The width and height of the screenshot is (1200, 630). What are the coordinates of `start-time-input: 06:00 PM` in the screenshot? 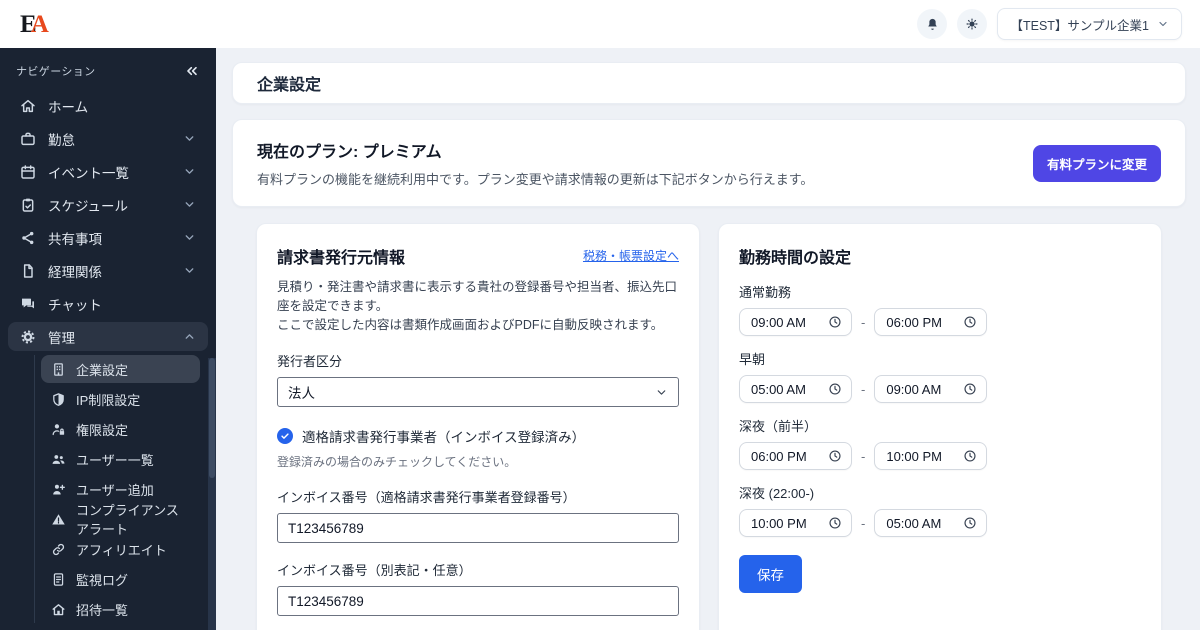 It's located at (795, 456).